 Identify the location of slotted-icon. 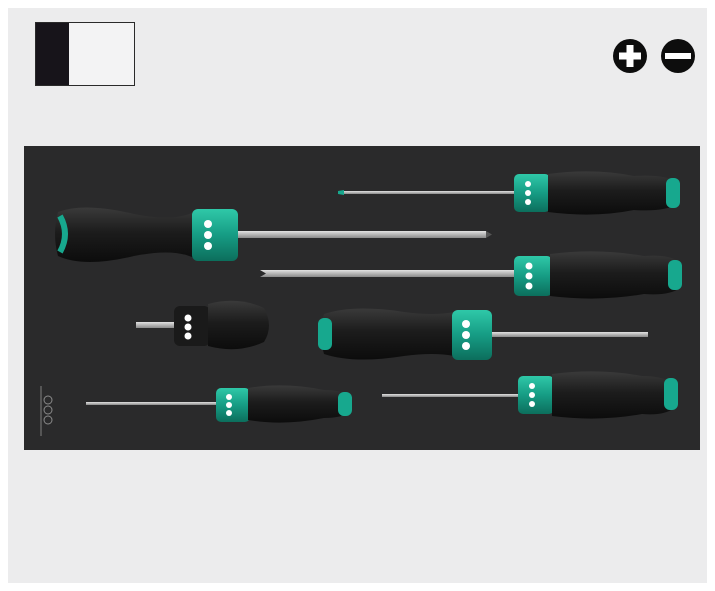
(678, 56).